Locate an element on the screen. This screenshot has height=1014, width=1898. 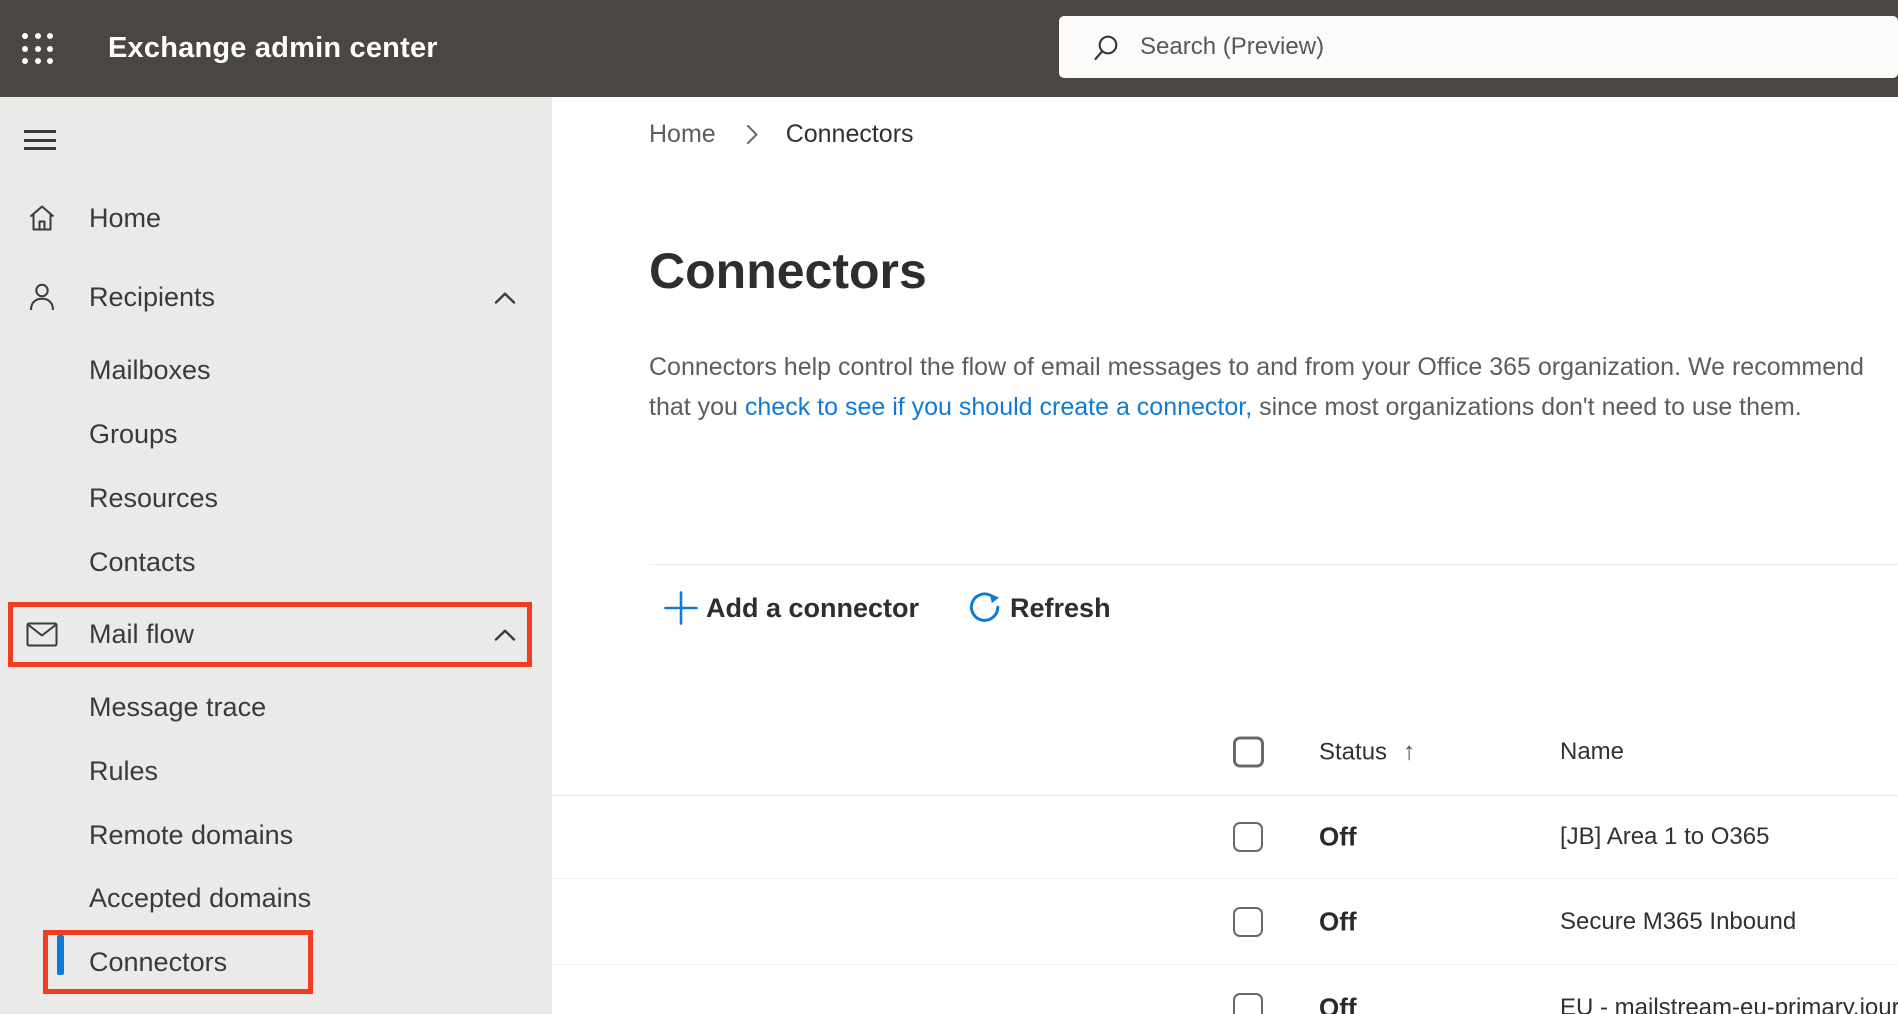
breadcrumb: Home Connectors is located at coordinates (781, 134).